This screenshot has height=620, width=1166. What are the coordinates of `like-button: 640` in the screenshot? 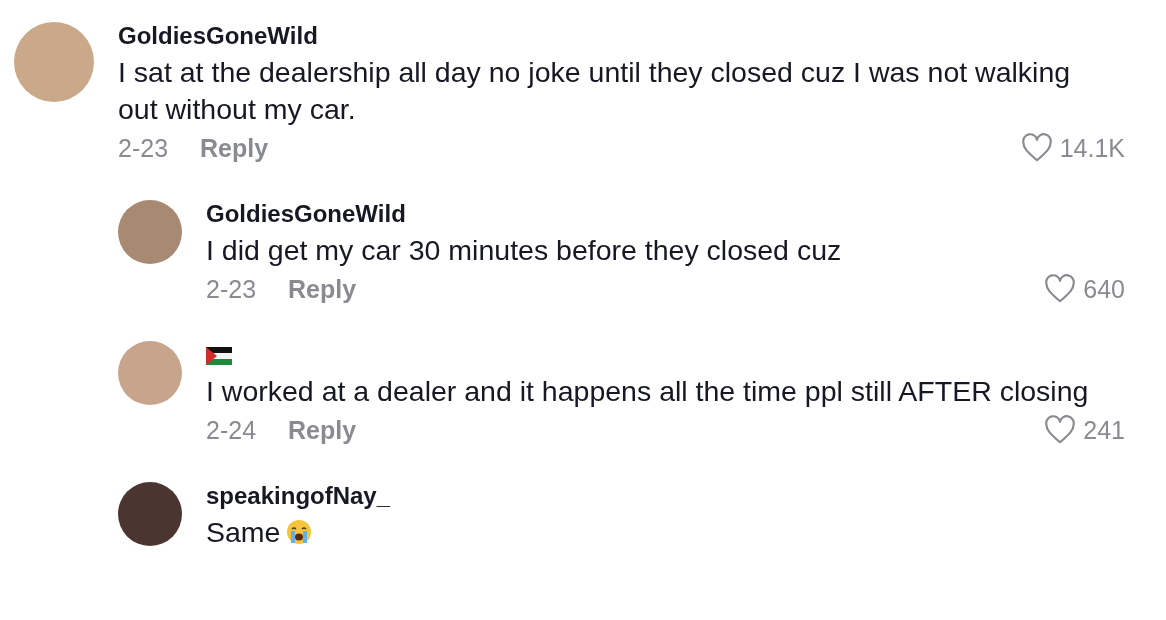 It's located at (1084, 289).